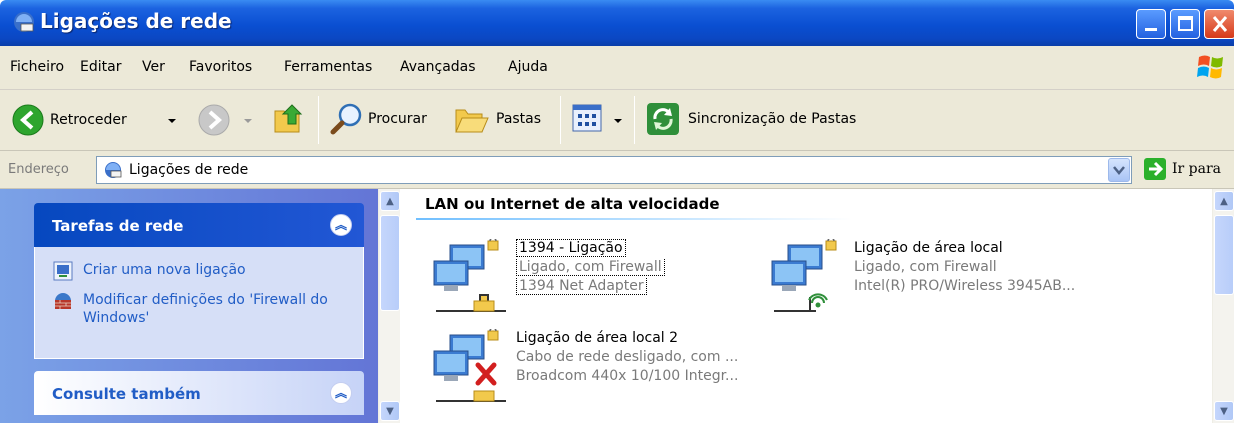 This screenshot has height=423, width=1234. Describe the element at coordinates (438, 67) in the screenshot. I see `menu-avancadas: Avançadas` at that location.